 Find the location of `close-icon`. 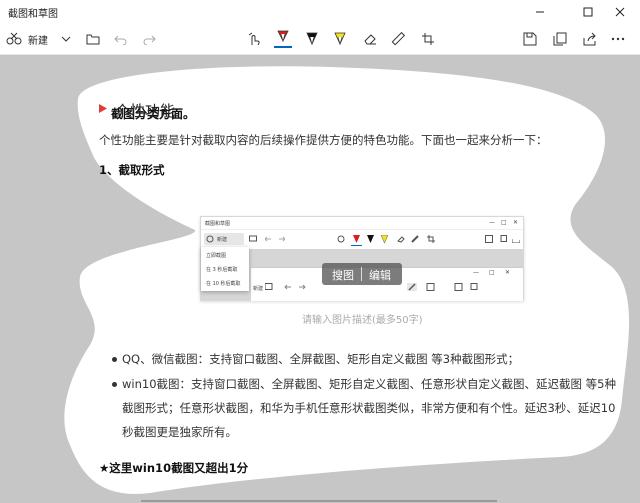

close-icon is located at coordinates (620, 12).